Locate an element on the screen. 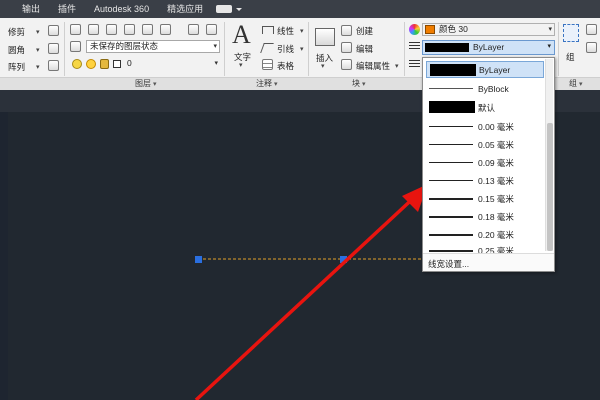 This screenshot has width=600, height=400. lineweight-option: 默认 is located at coordinates (485, 107).